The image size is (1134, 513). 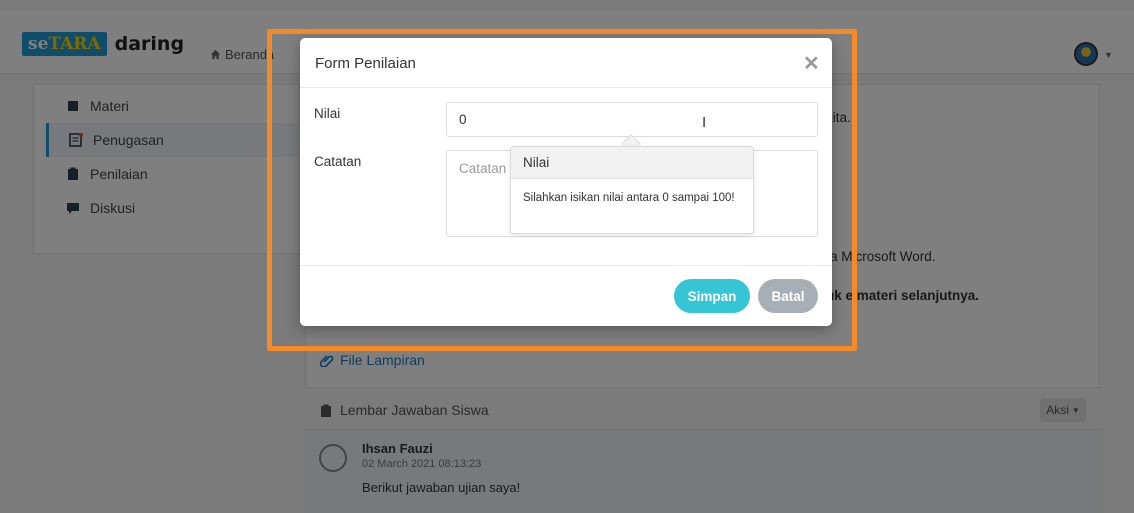 I want to click on cancel-button: Batal, so click(x=788, y=296).